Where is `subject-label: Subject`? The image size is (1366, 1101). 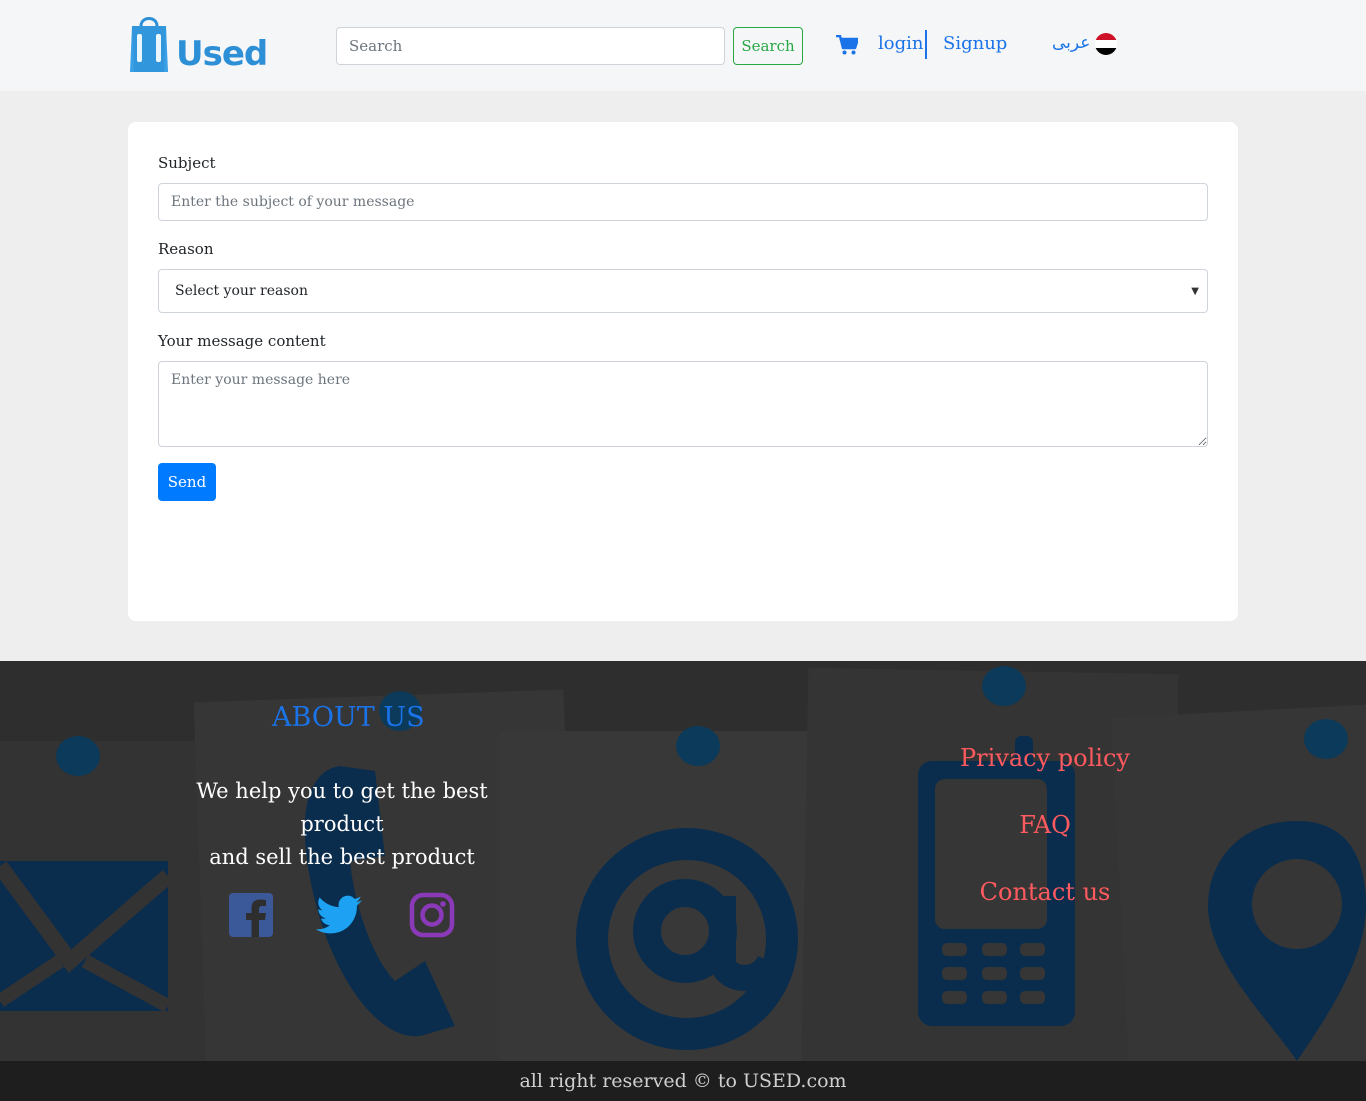 subject-label: Subject is located at coordinates (187, 163).